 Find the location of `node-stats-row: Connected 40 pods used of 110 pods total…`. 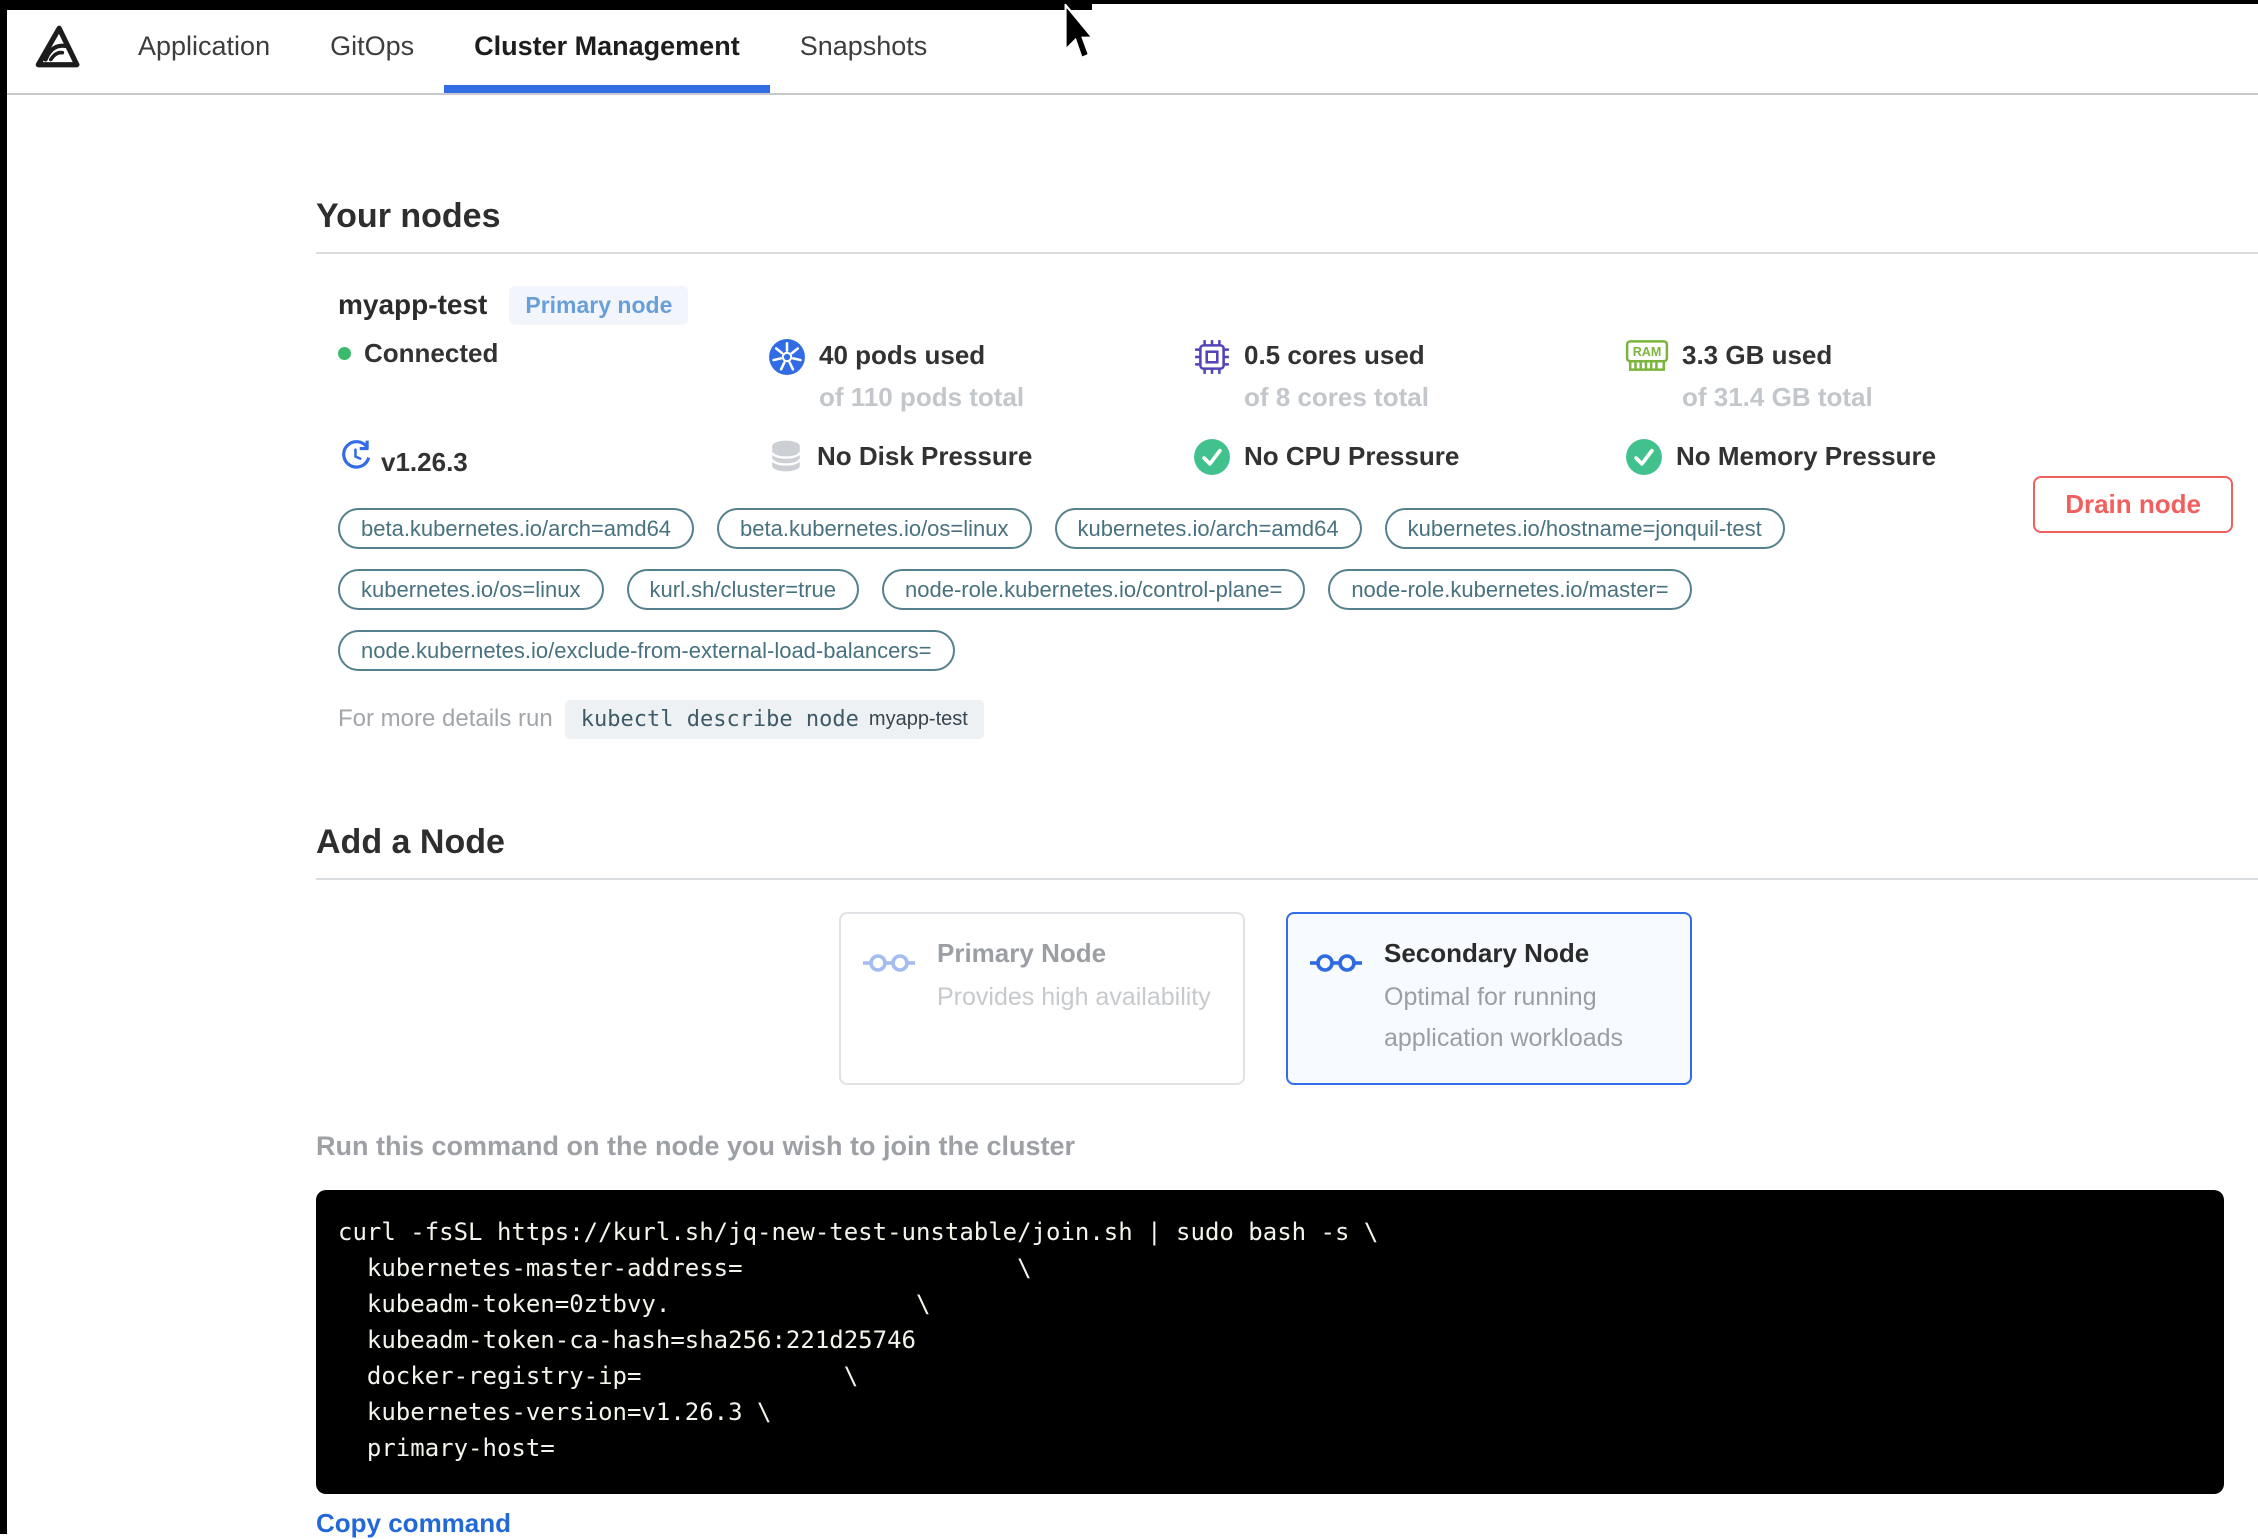

node-stats-row: Connected 40 pods used of 110 pods total… is located at coordinates (1298, 388).